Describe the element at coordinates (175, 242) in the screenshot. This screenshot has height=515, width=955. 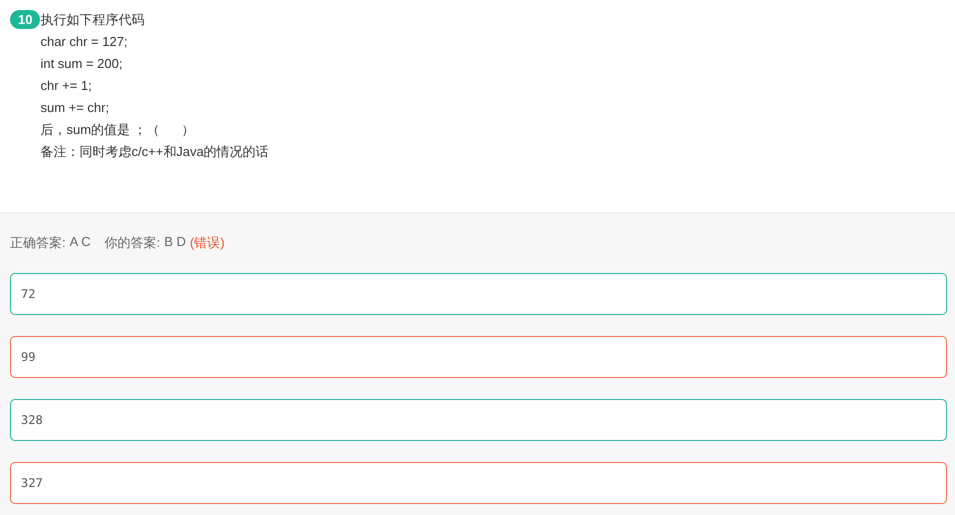
I see `your-answer: B D` at that location.